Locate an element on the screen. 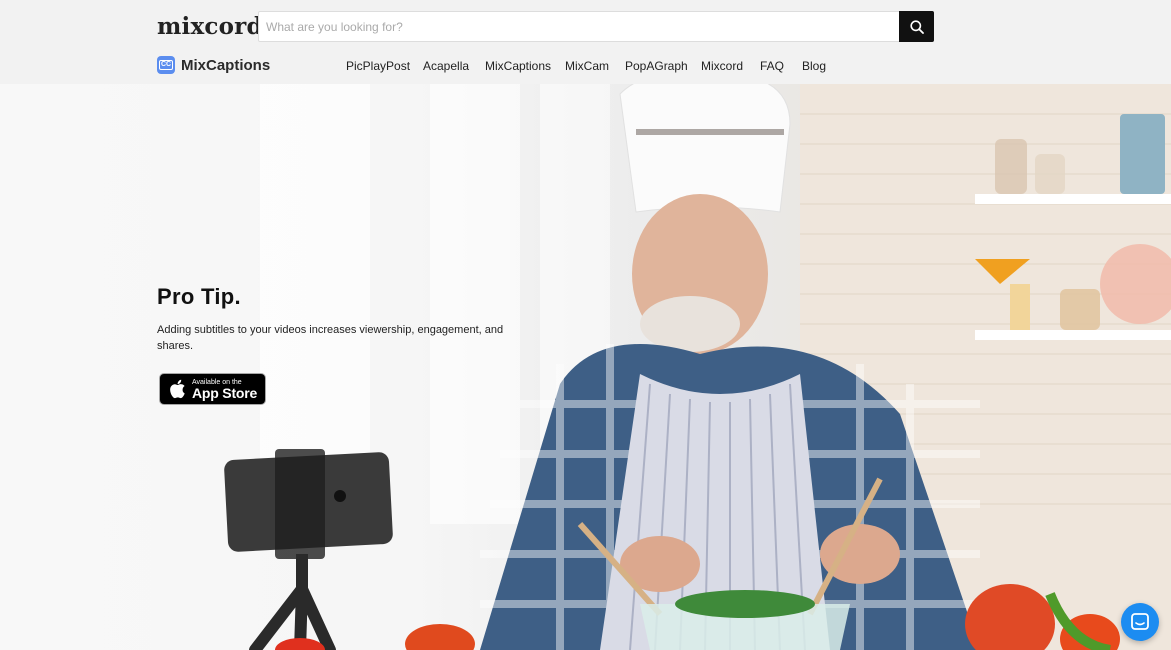 The height and width of the screenshot is (650, 1171). nav-item-mixcord: Mixcord is located at coordinates (722, 66).